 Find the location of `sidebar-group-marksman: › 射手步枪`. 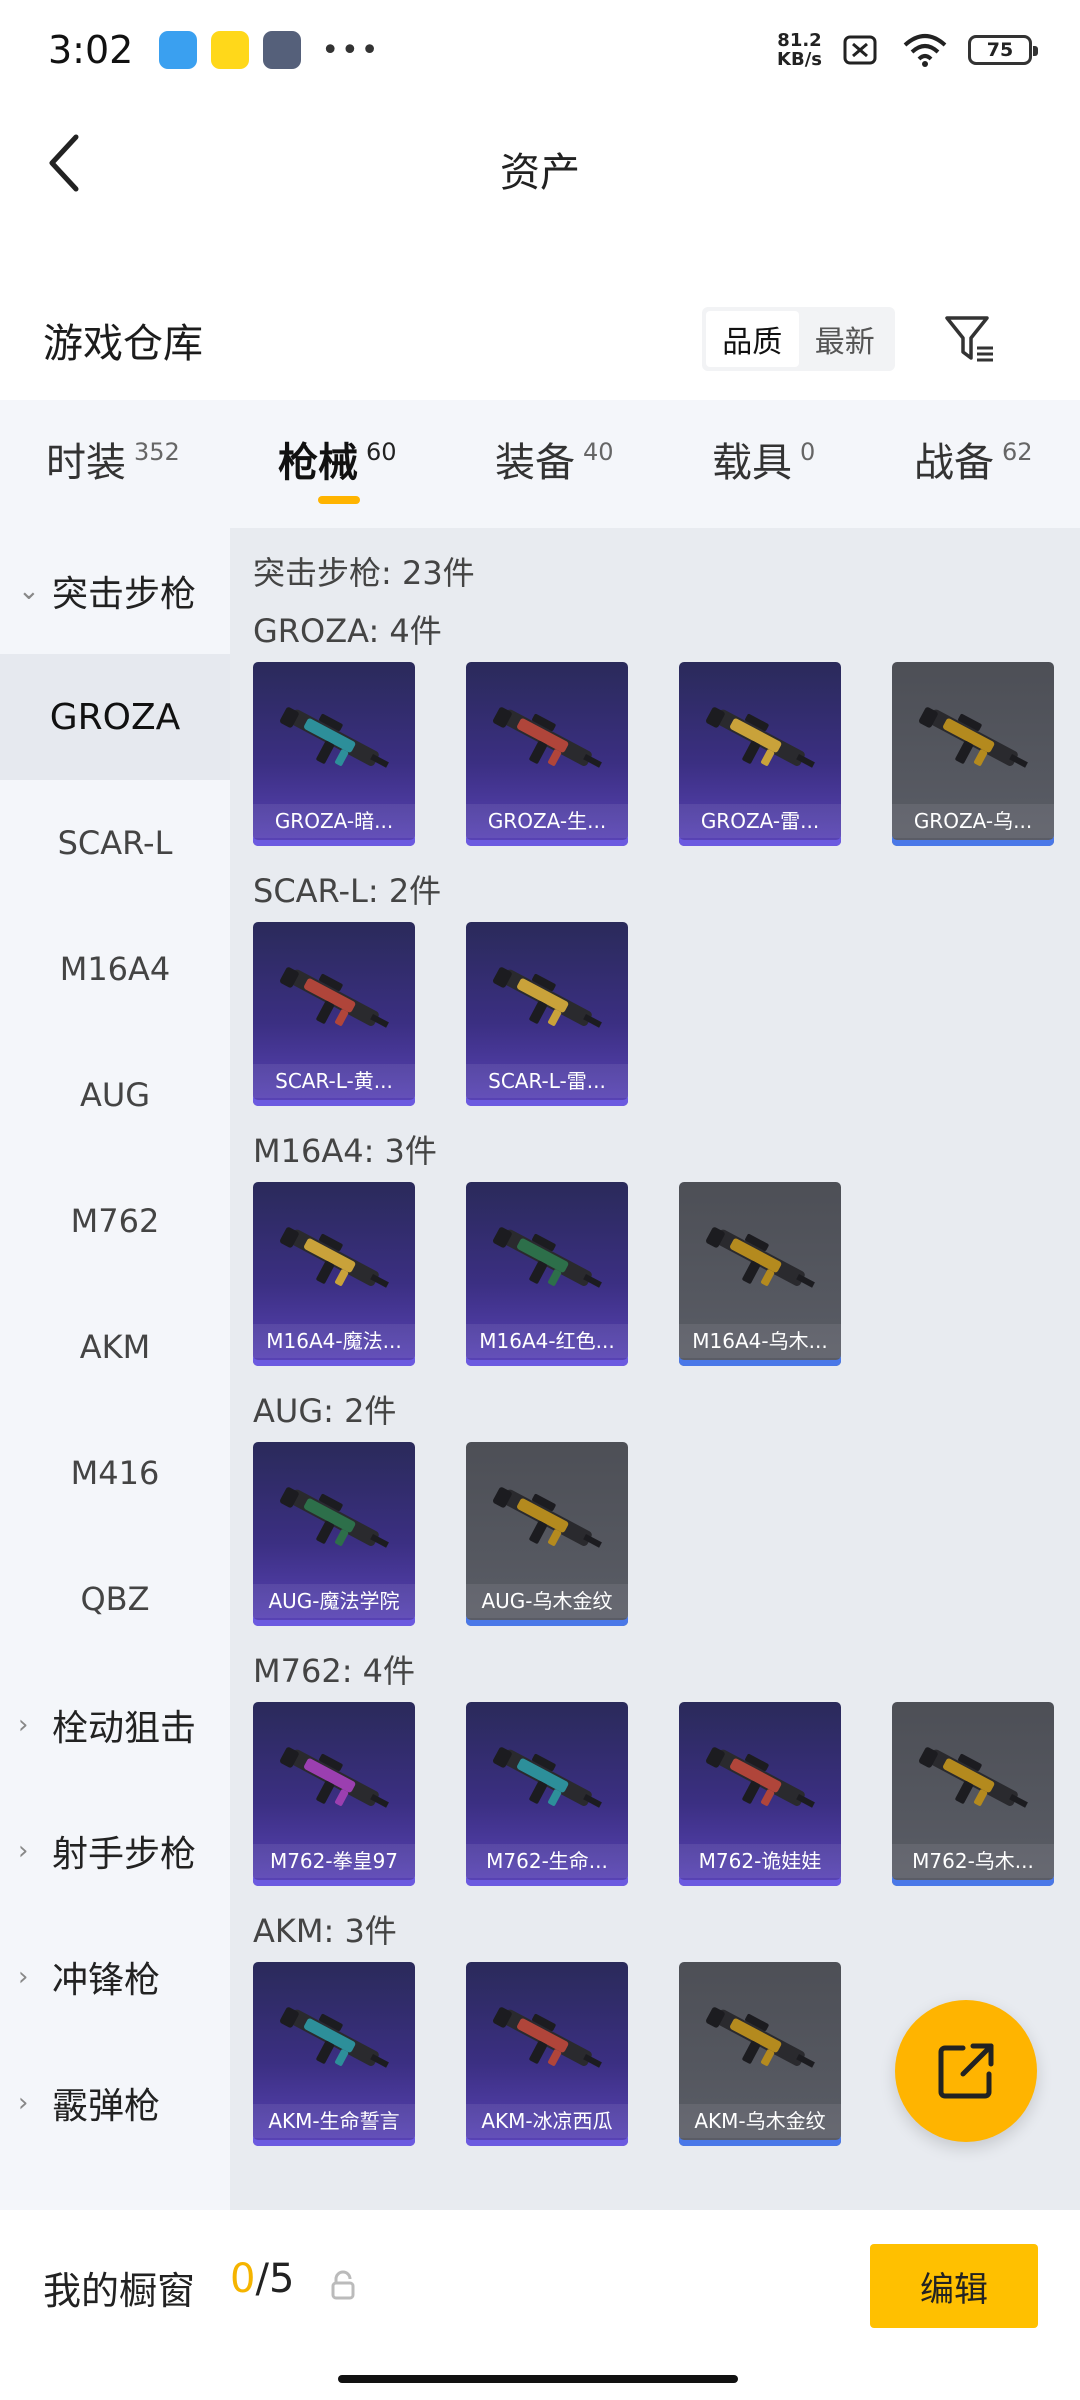

sidebar-group-marksman: › 射手步枪 is located at coordinates (115, 1851).